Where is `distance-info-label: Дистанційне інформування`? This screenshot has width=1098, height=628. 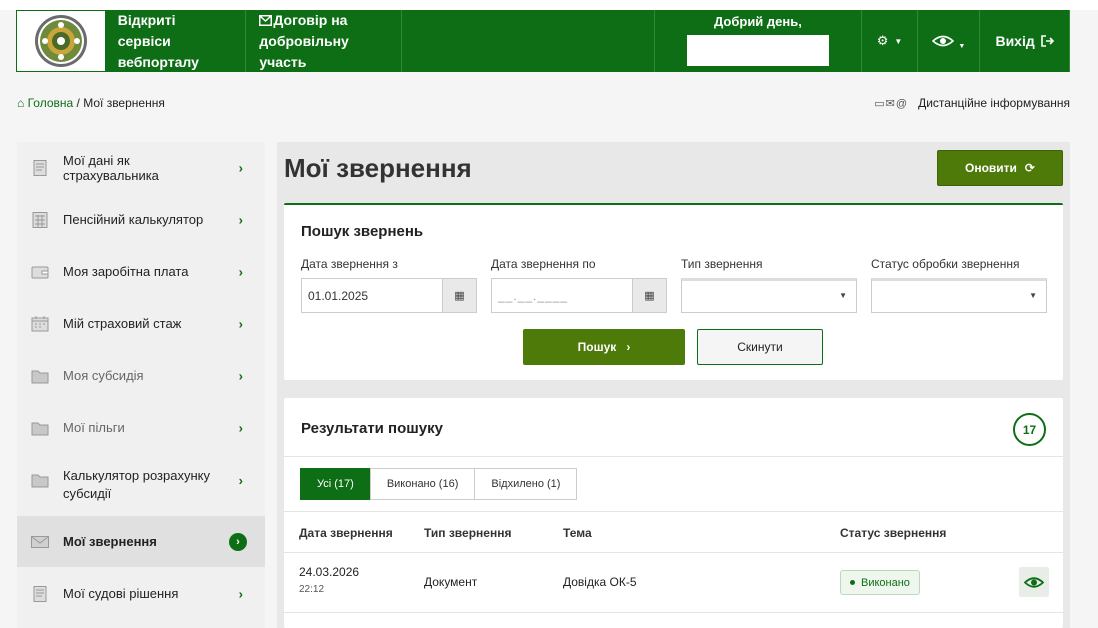 distance-info-label: Дистанційне інформування is located at coordinates (994, 103).